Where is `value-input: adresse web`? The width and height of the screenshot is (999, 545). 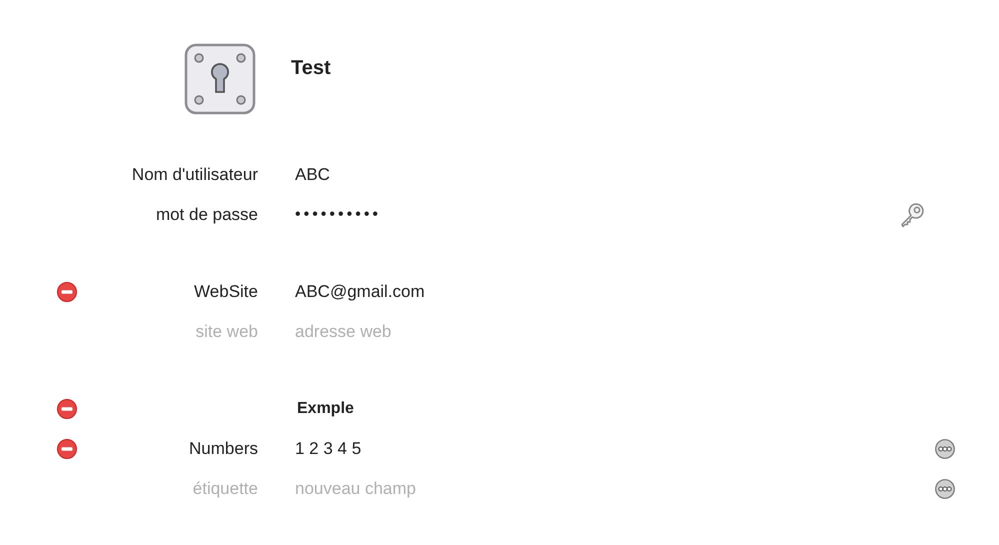
value-input: adresse web is located at coordinates (395, 332).